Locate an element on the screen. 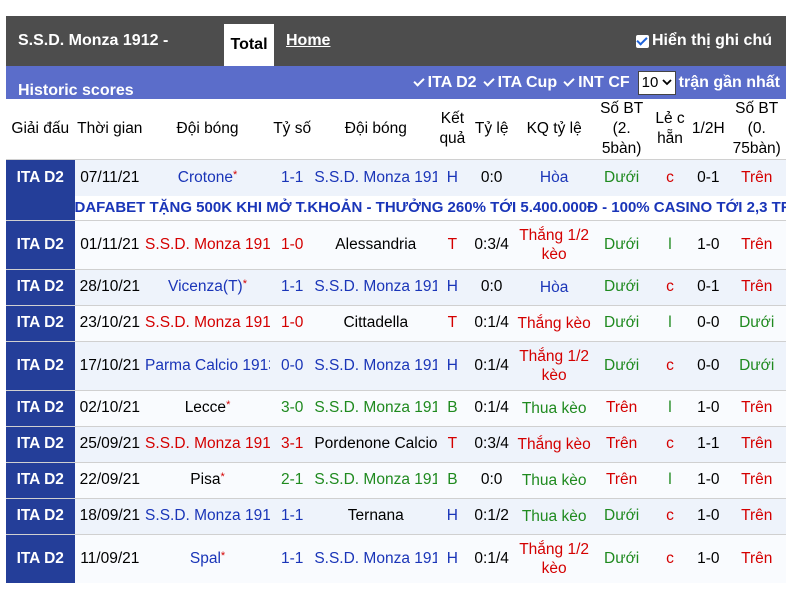 The image size is (800, 600). show-notes-toggle: Hiển thị ghi chú is located at coordinates (704, 41).